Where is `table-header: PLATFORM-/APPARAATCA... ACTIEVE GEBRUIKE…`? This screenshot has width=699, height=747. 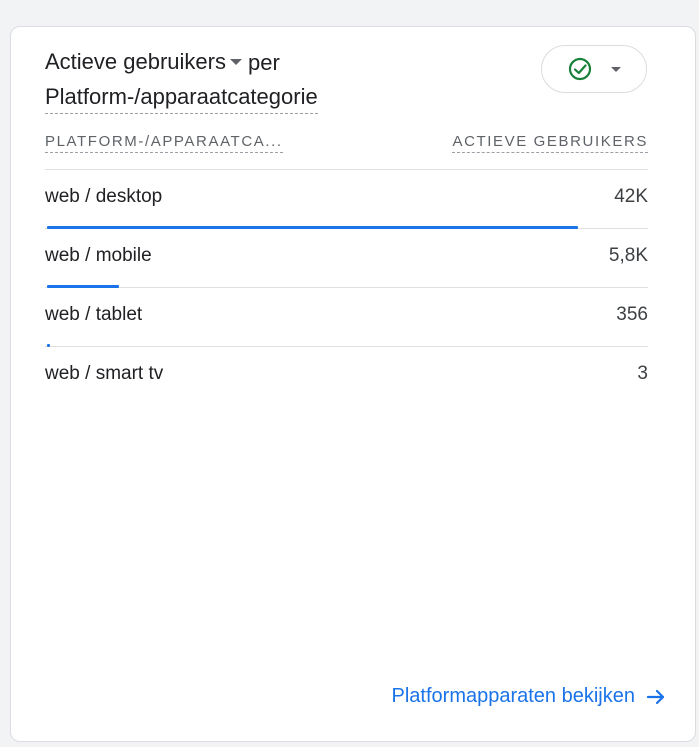
table-header: PLATFORM-/APPARAATCA... ACTIEVE GEBRUIKE… is located at coordinates (346, 148).